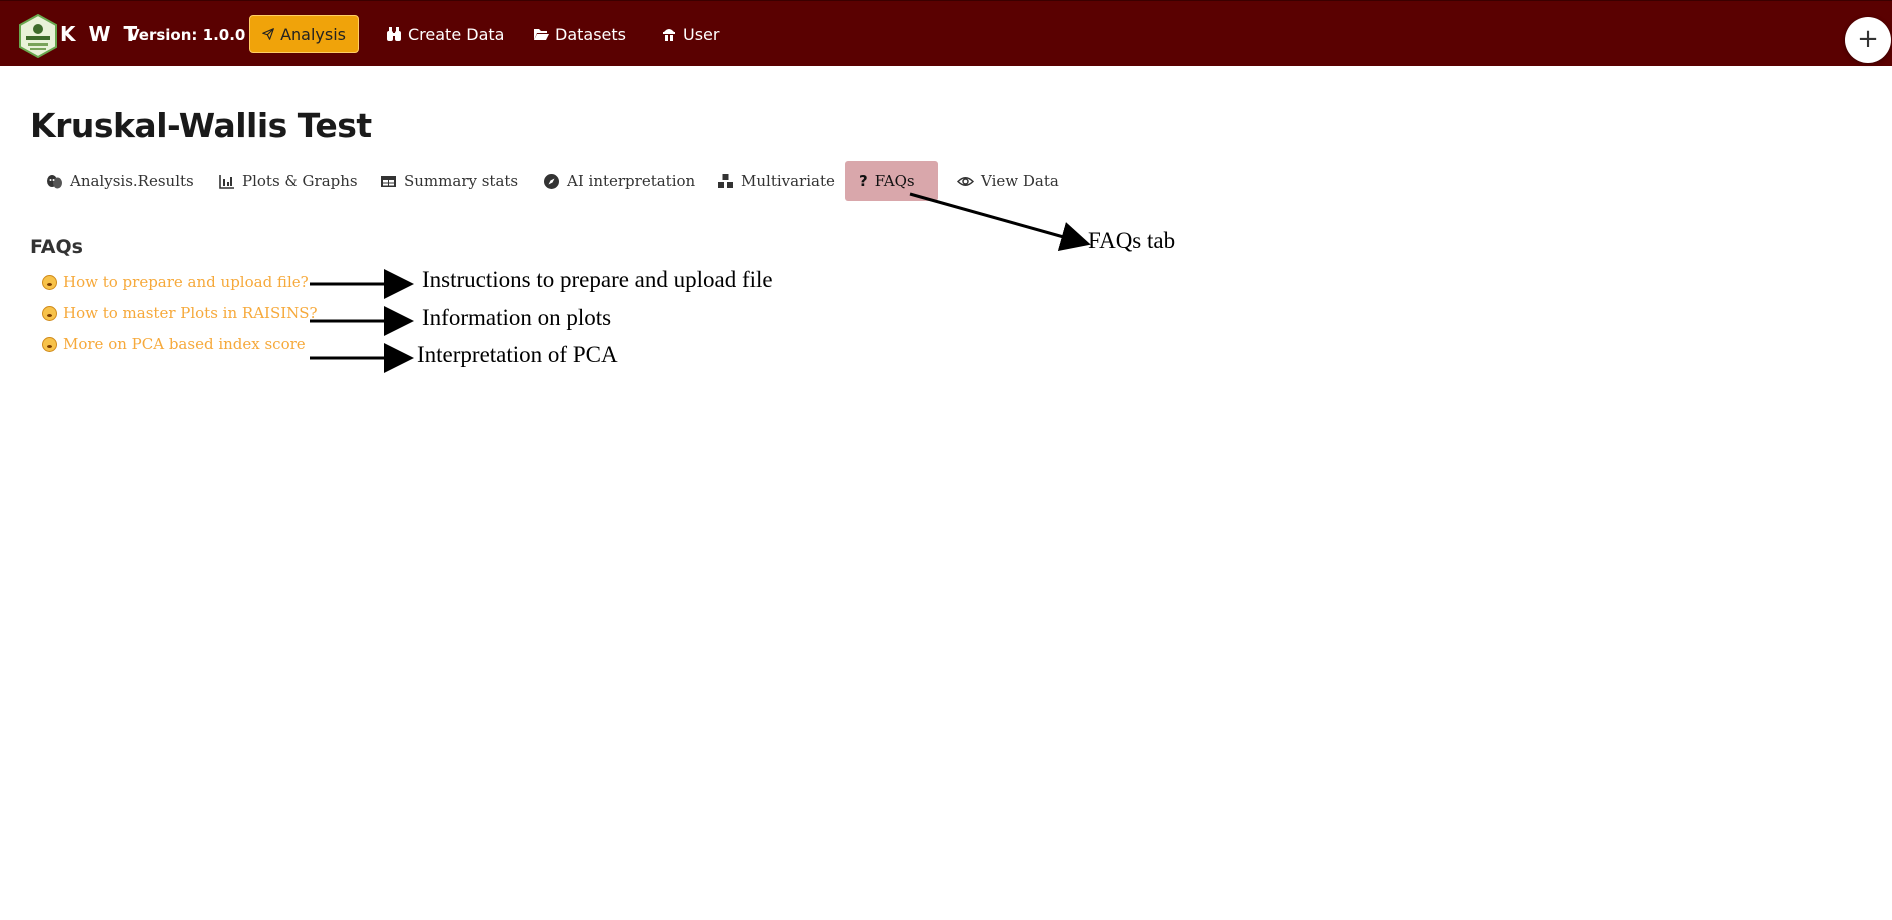 Image resolution: width=1892 pixels, height=920 pixels. What do you see at coordinates (597, 279) in the screenshot?
I see `annotation-upload: Instructions to prepare and upload file` at bounding box center [597, 279].